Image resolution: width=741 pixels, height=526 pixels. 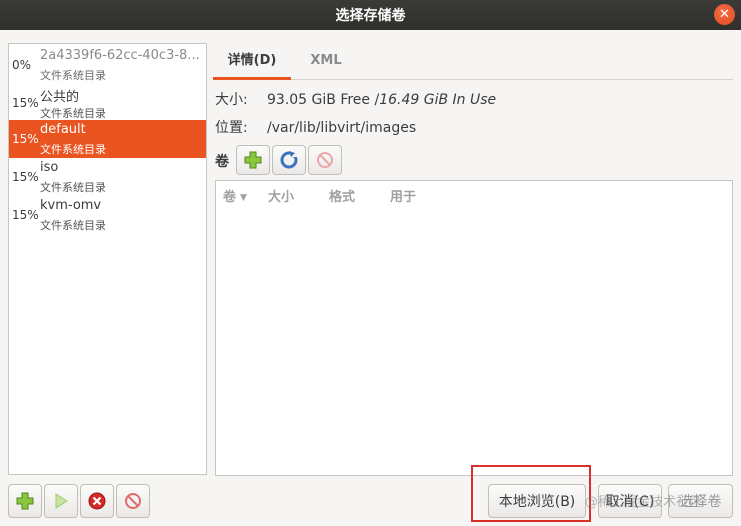 I want to click on size-free: 93.05 GiB Free /, so click(x=323, y=100).